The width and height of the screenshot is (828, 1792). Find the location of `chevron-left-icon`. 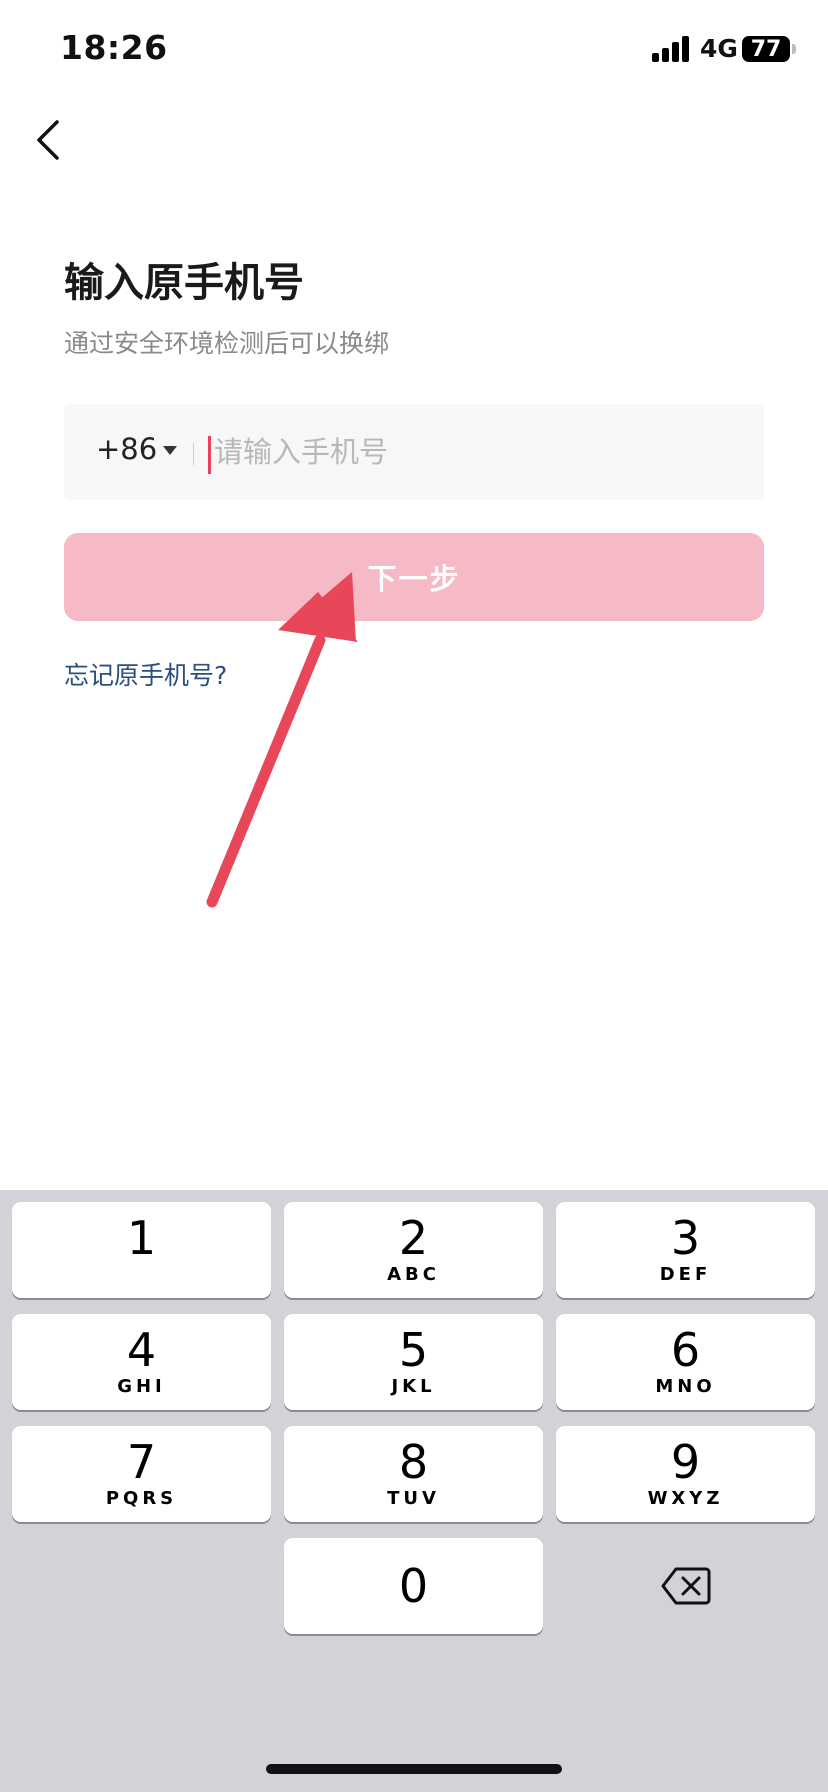

chevron-left-icon is located at coordinates (48, 140).